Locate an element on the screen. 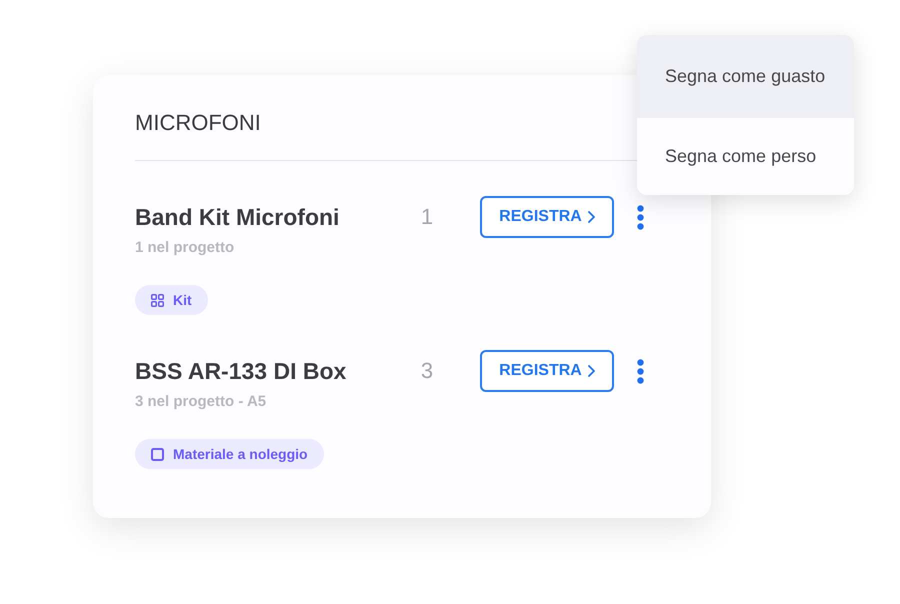  item-name: BSS AR-133 DI Box is located at coordinates (240, 371).